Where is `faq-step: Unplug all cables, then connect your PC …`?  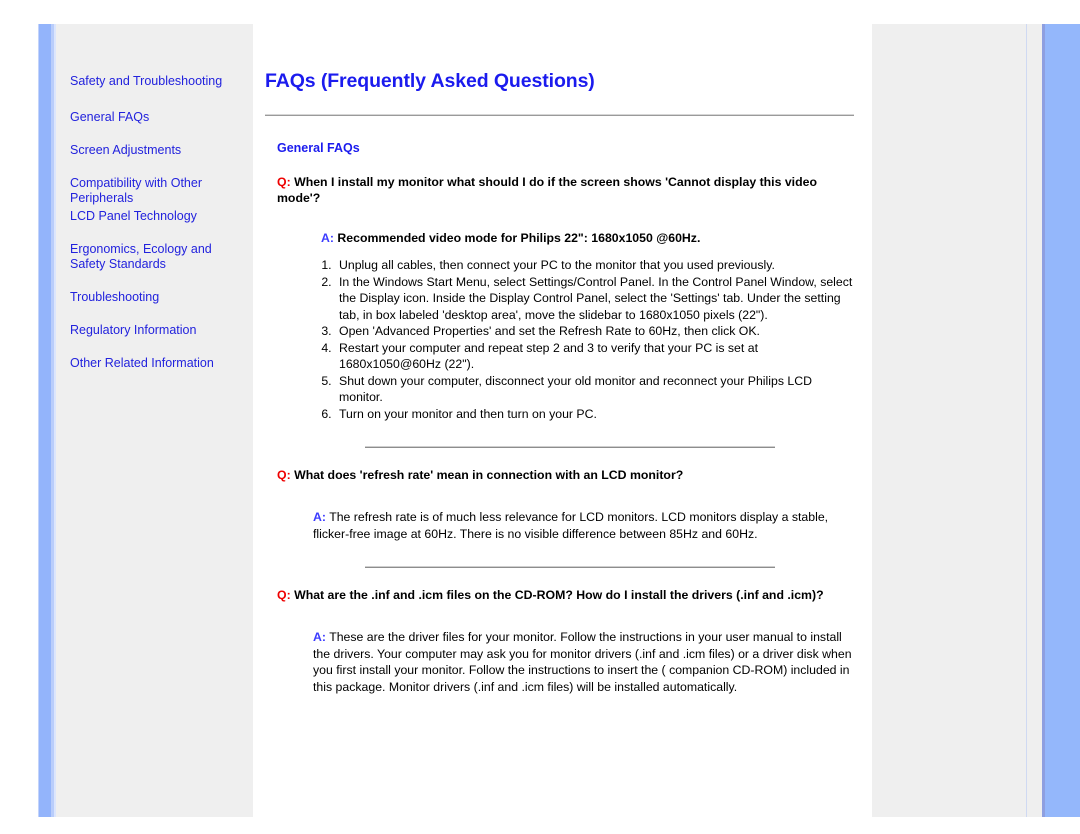
faq-step: Unplug all cables, then connect your PC … is located at coordinates (594, 265).